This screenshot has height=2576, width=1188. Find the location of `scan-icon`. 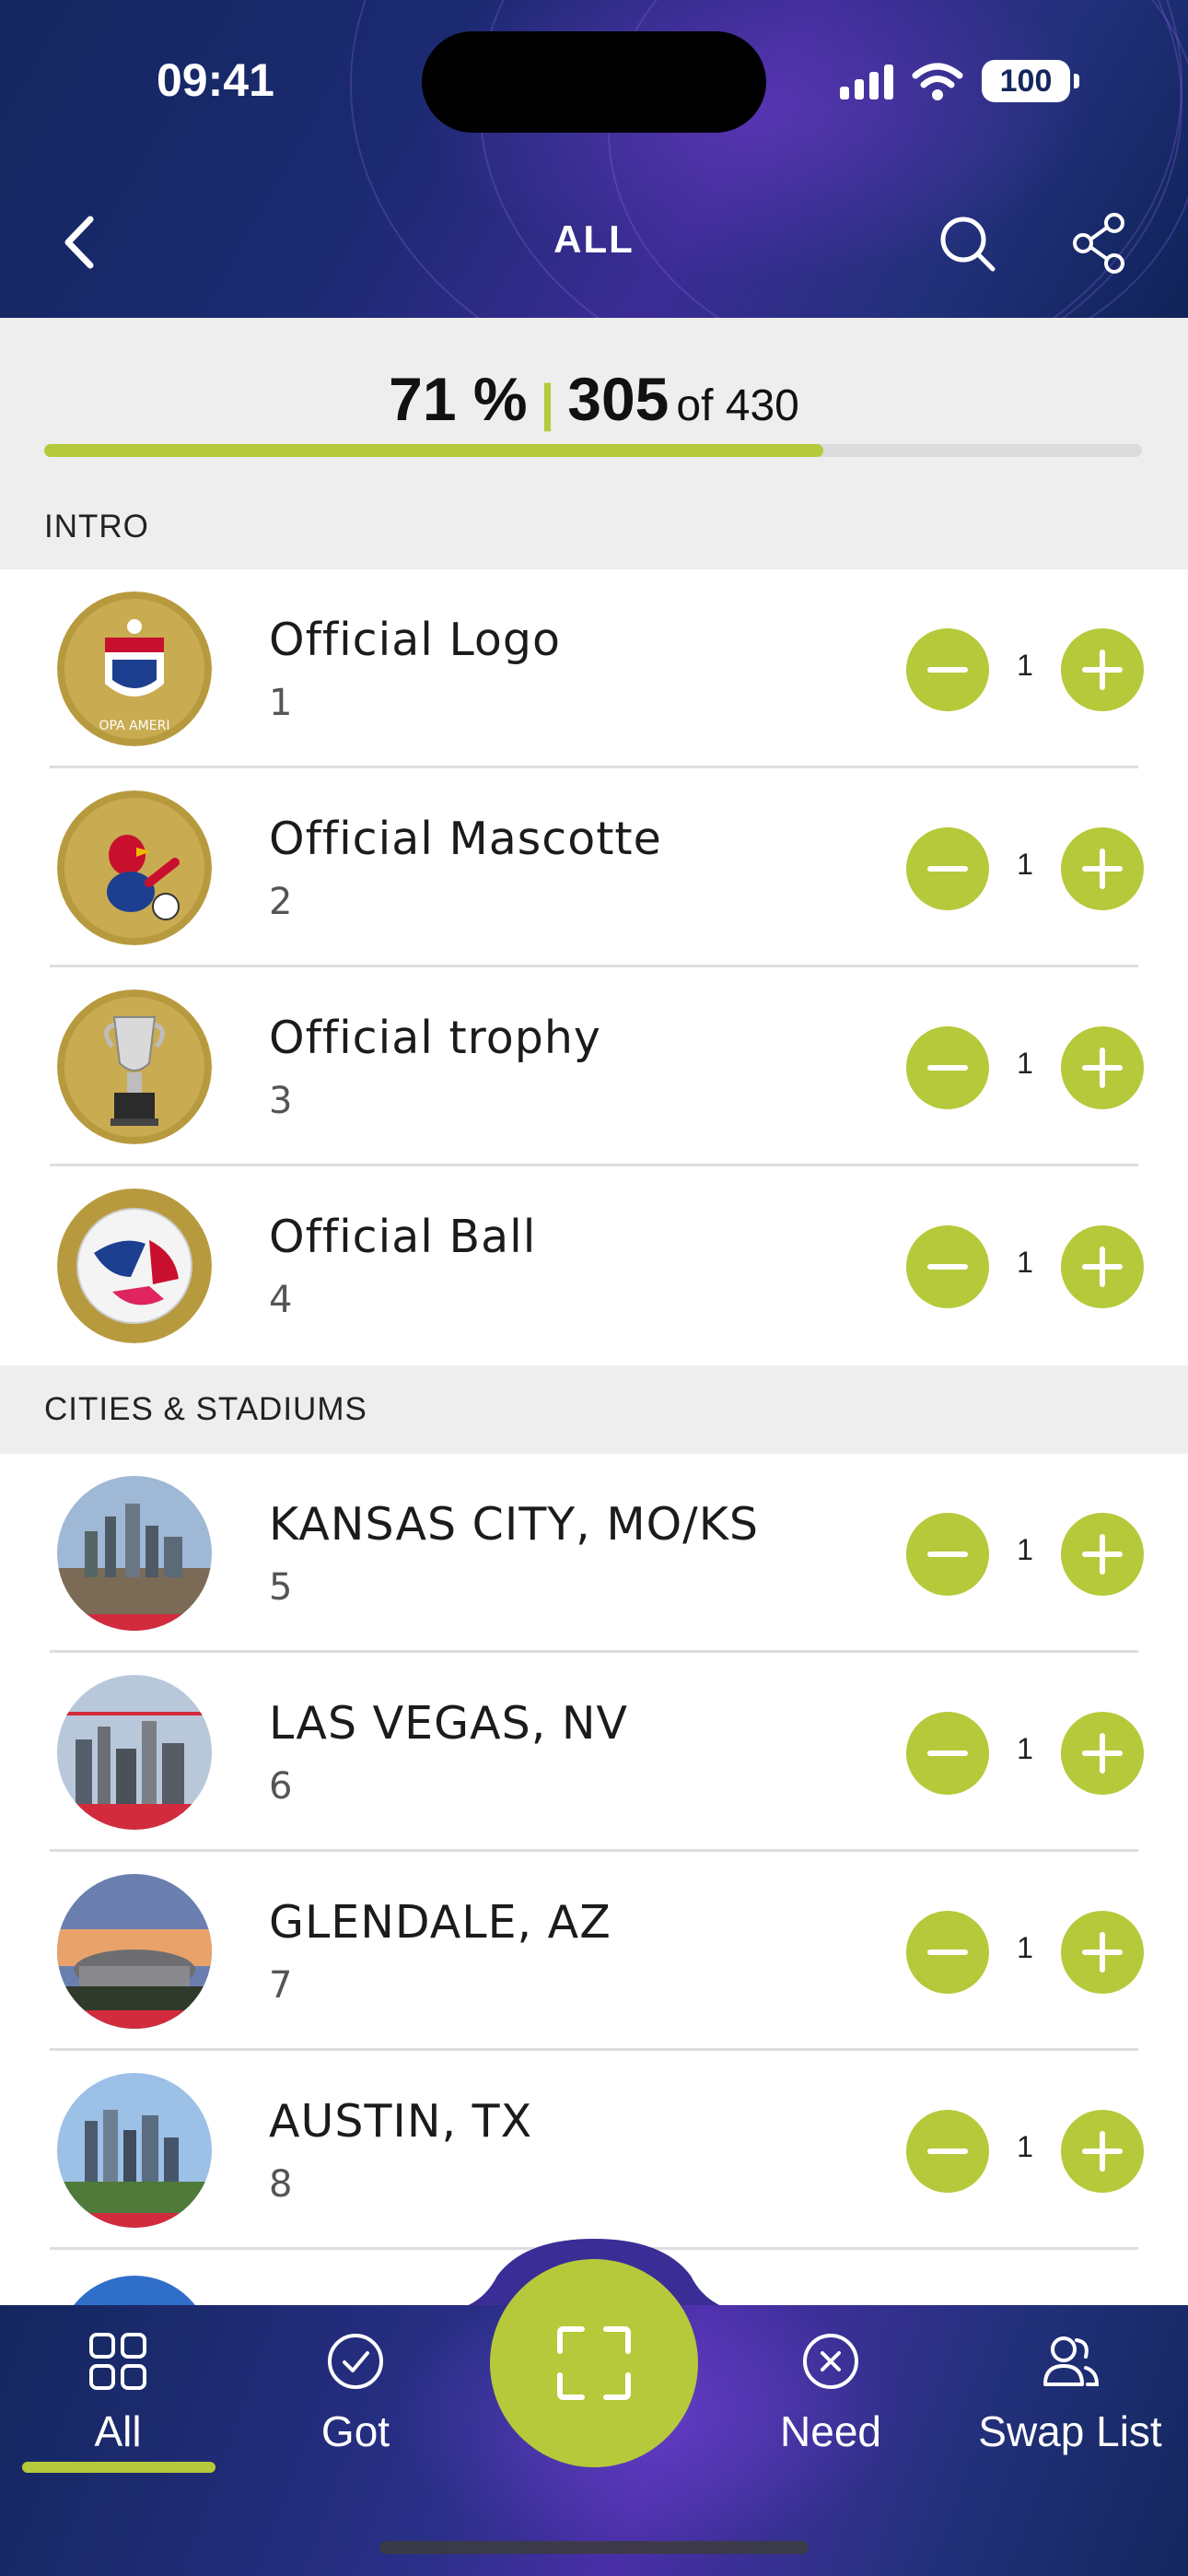

scan-icon is located at coordinates (594, 2363).